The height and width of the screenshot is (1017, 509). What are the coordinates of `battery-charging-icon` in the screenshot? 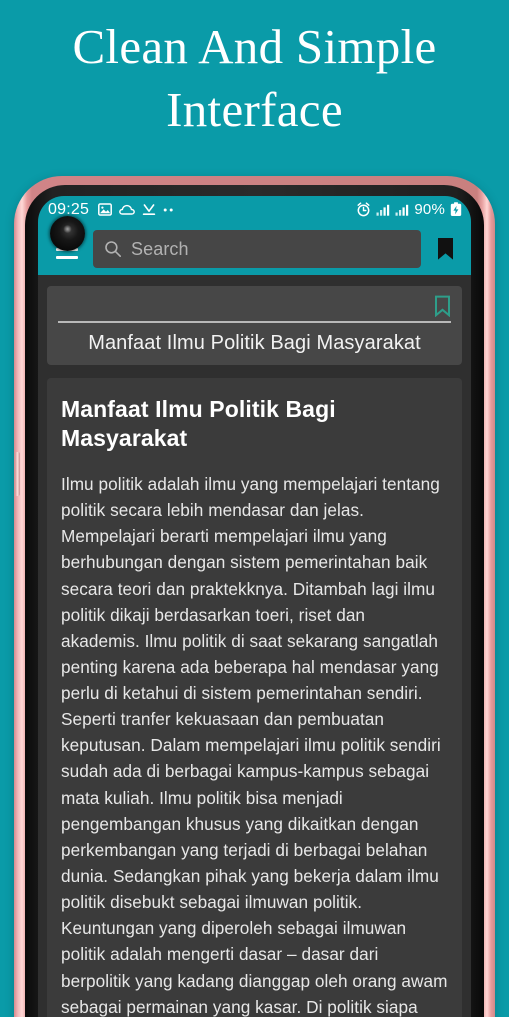 It's located at (456, 209).